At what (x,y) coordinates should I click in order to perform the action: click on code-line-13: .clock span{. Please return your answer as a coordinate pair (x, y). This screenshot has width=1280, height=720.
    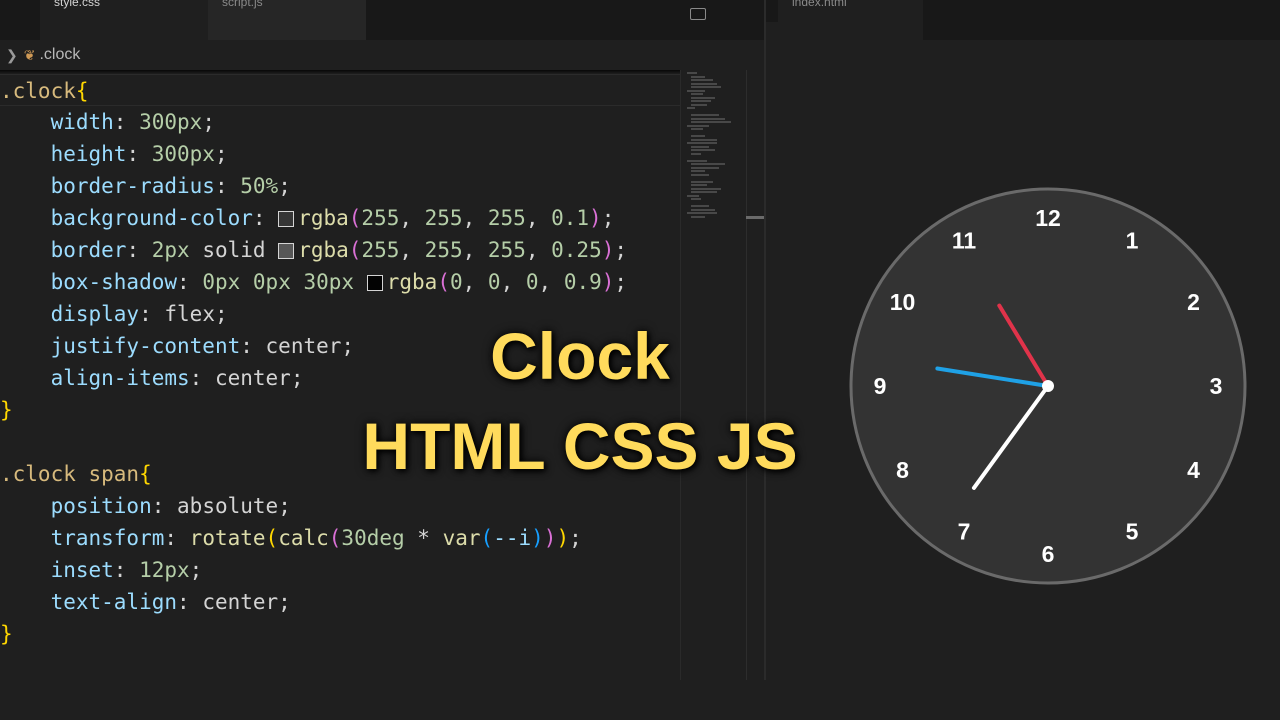
    Looking at the image, I should click on (76, 474).